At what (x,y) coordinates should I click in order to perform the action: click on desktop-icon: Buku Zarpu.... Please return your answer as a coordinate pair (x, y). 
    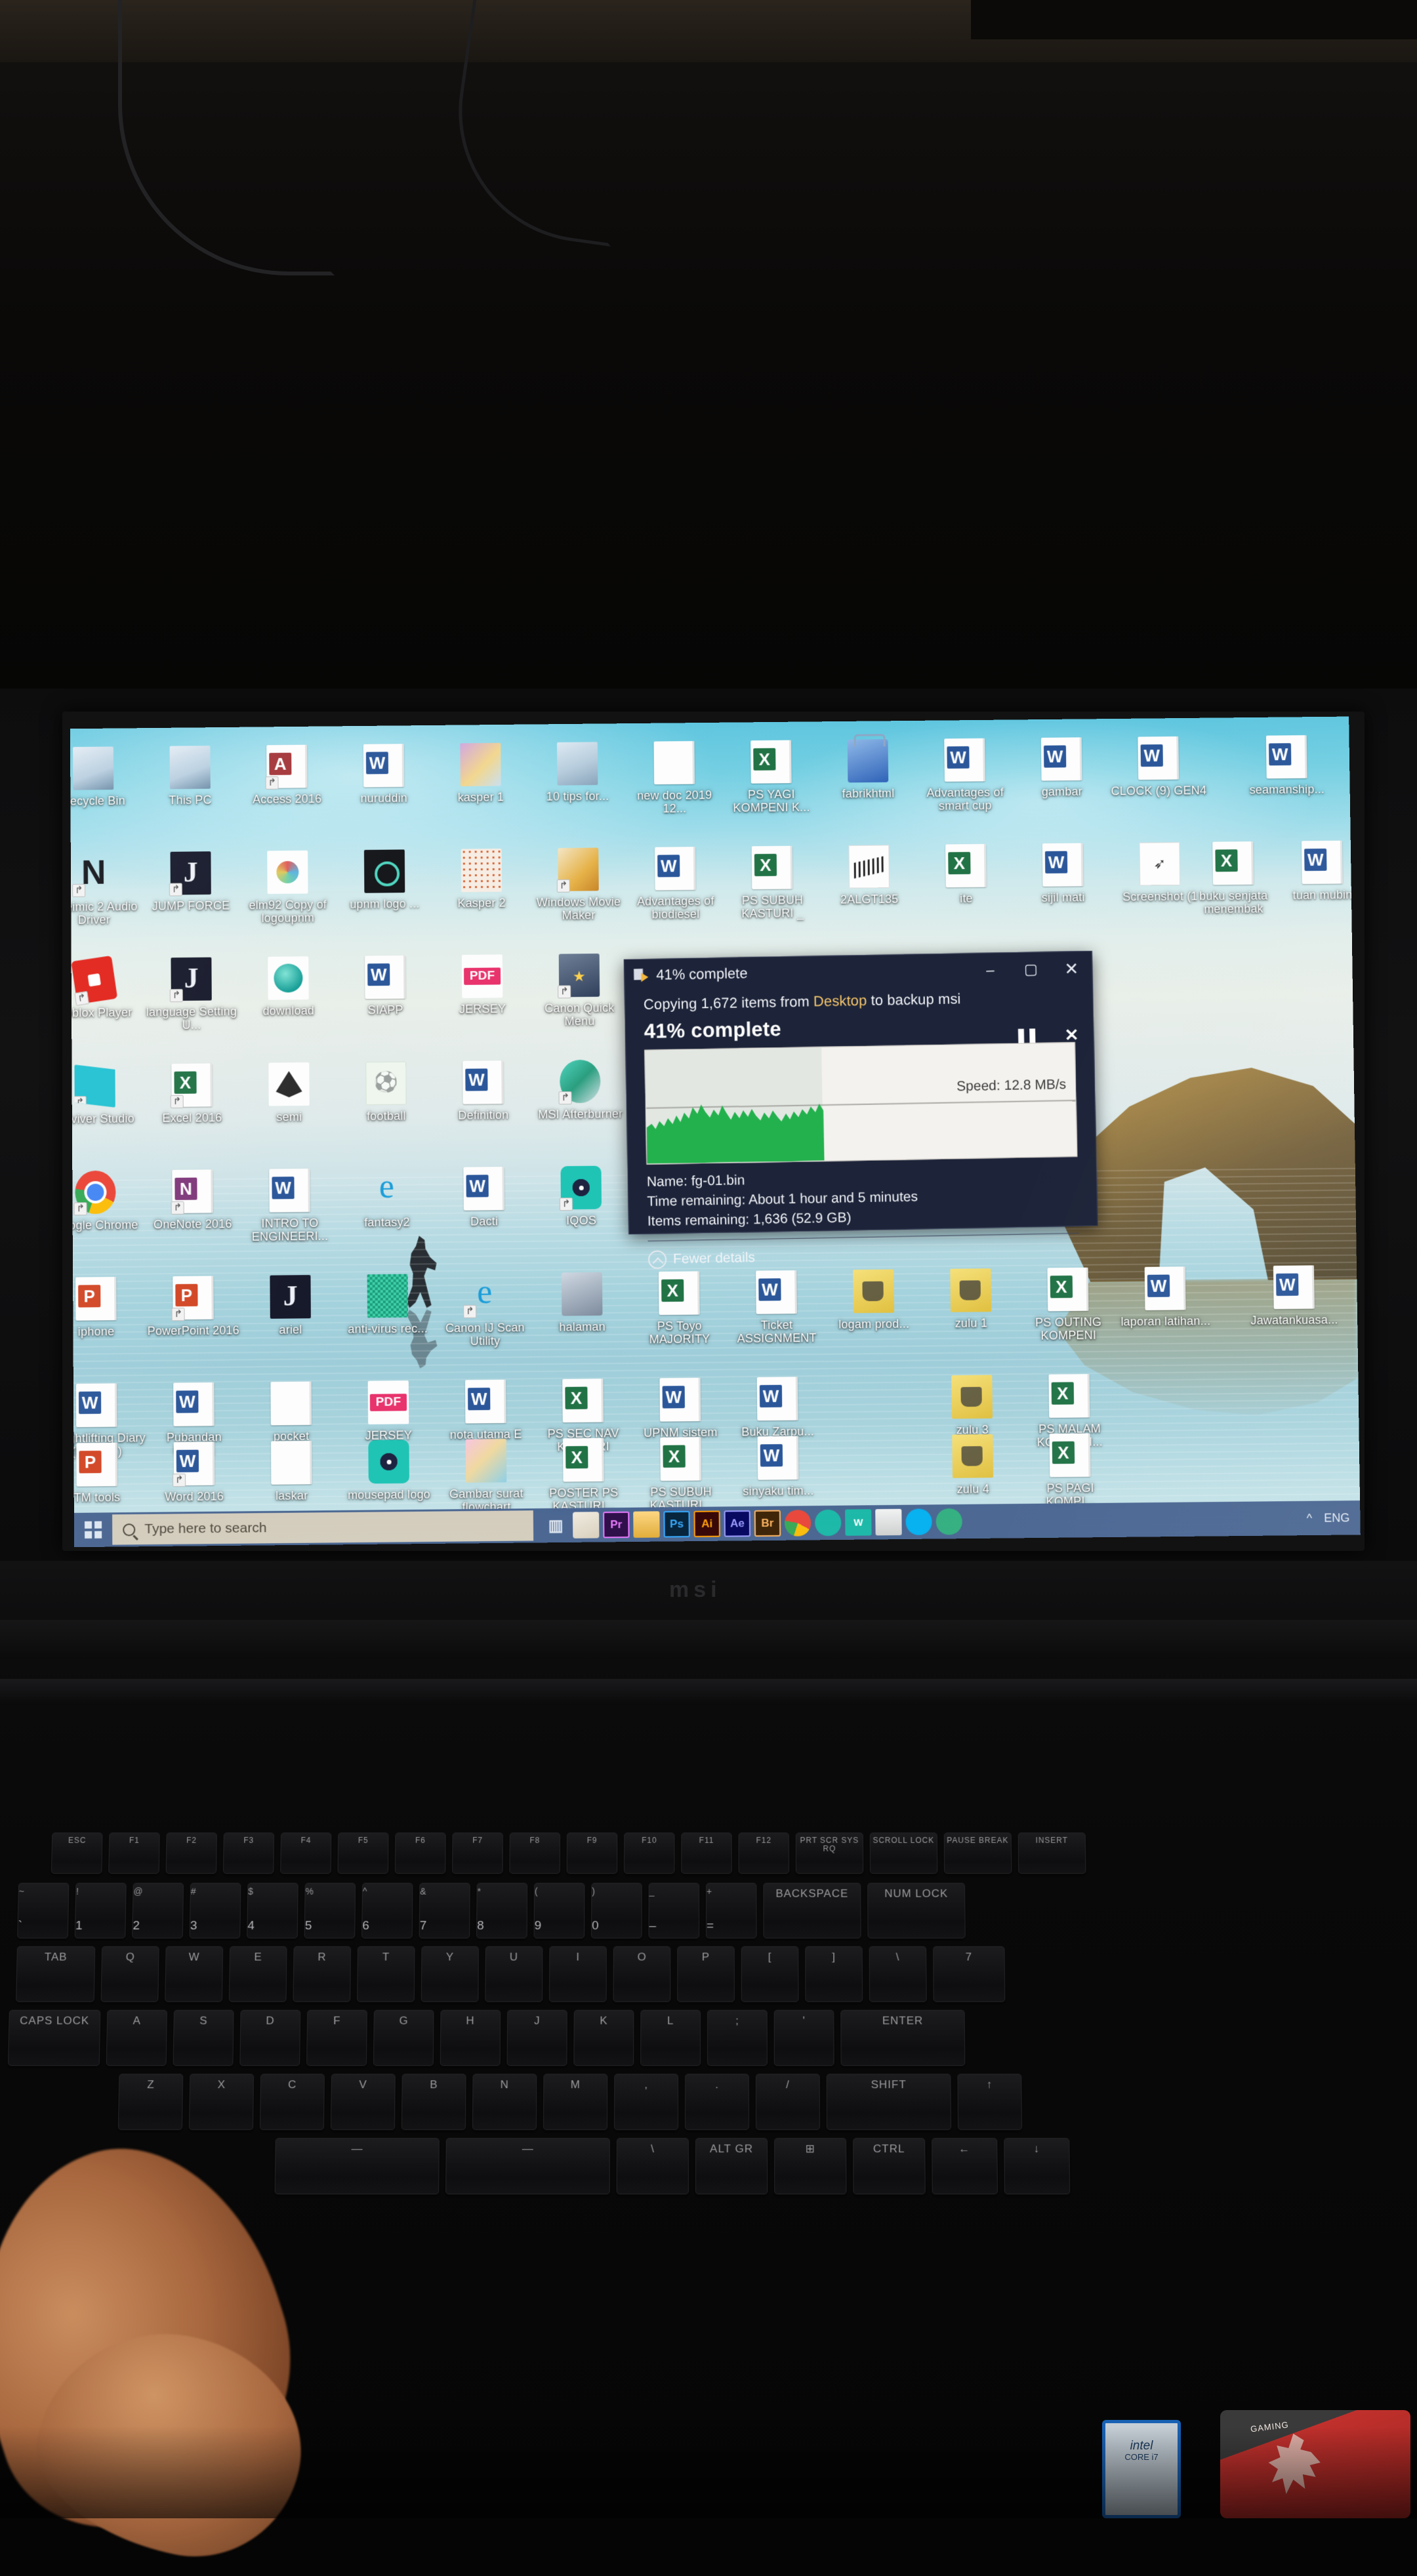
    Looking at the image, I should click on (778, 1408).